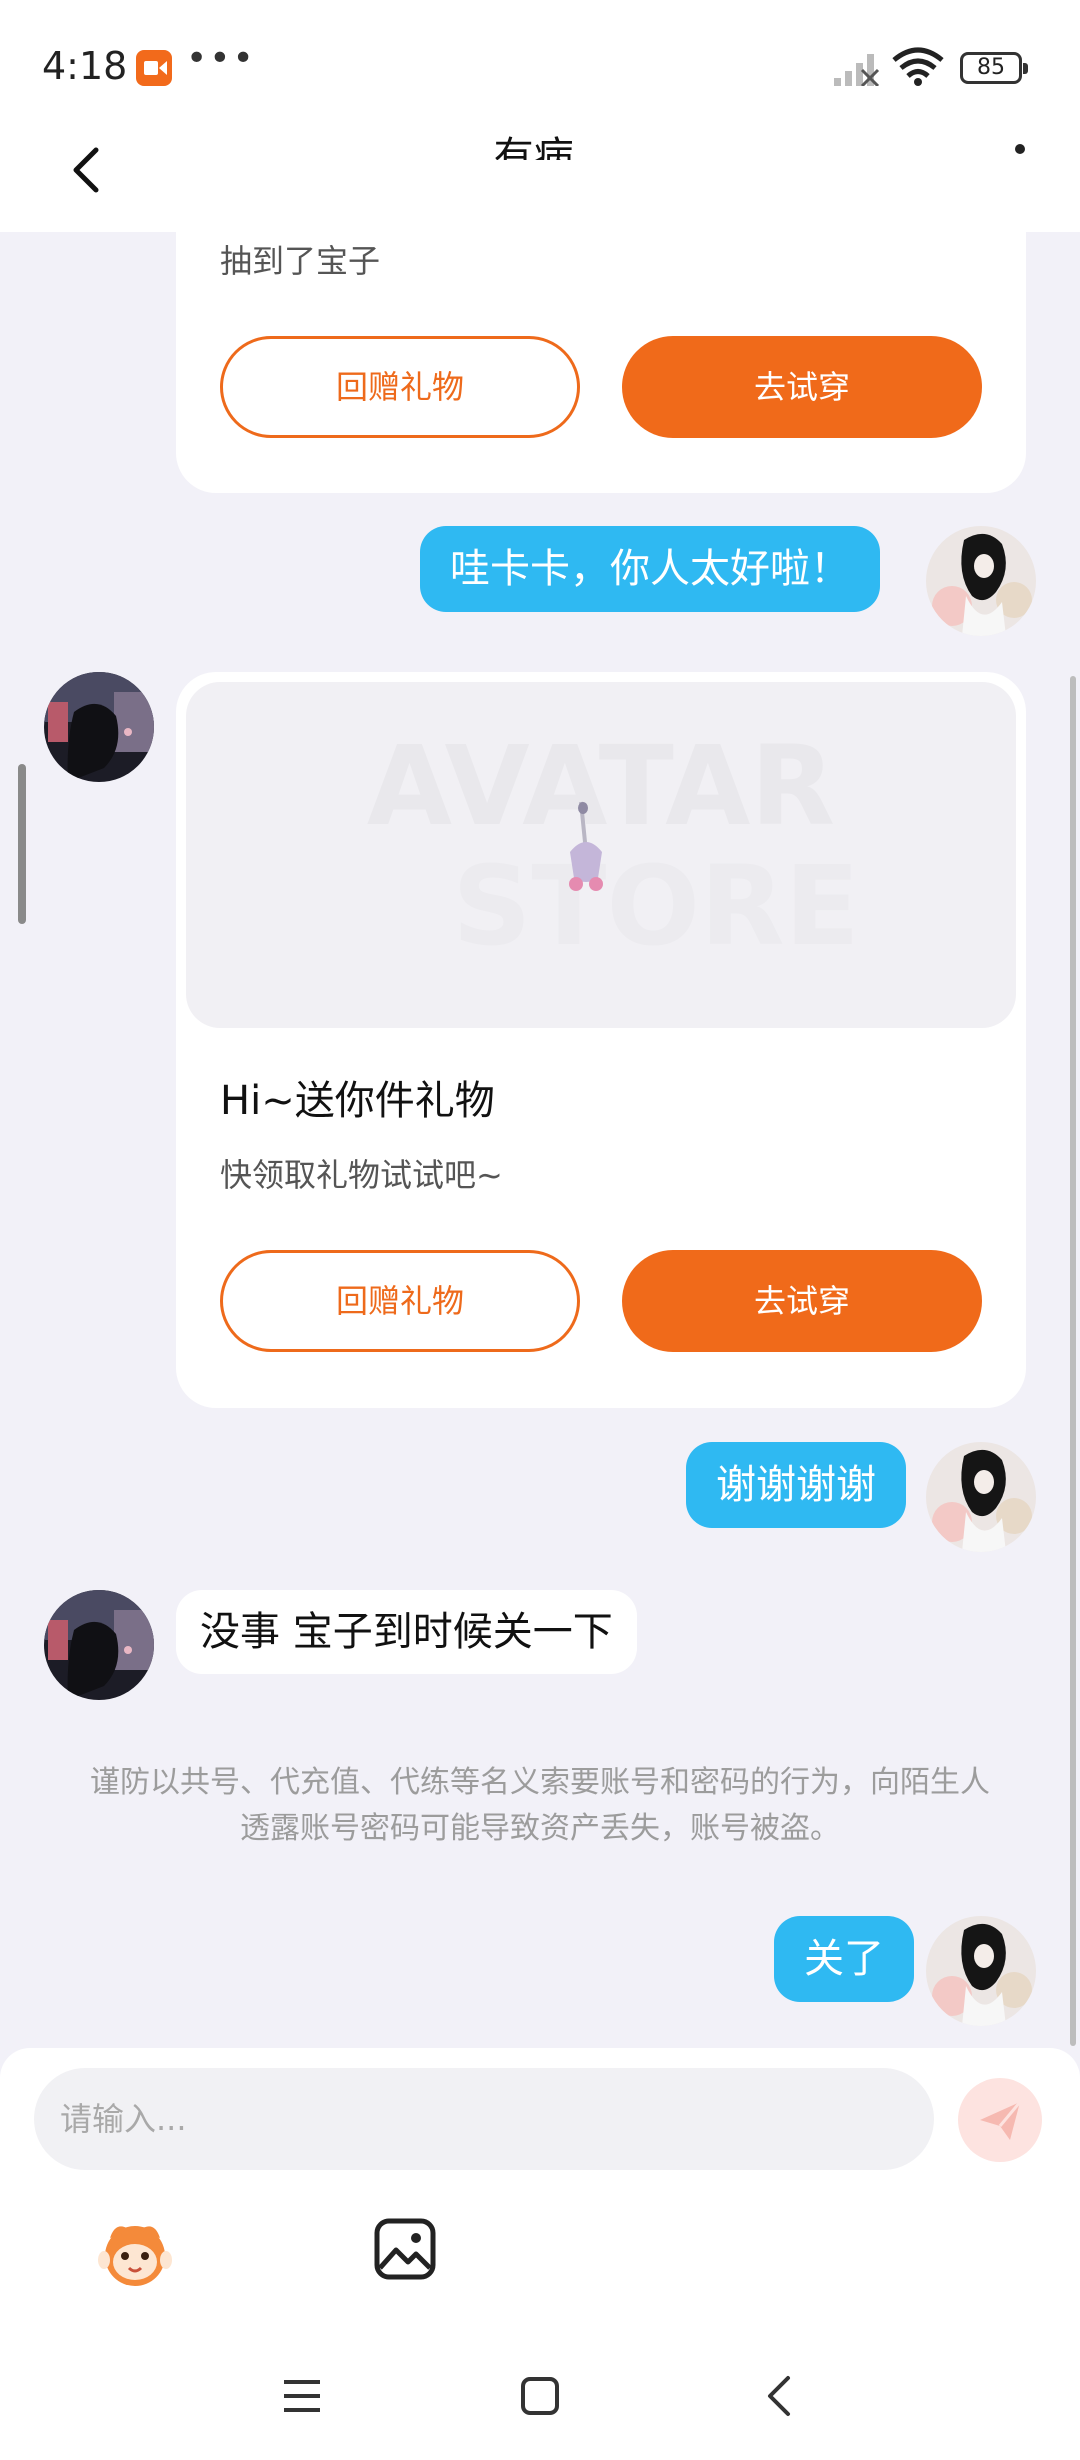  What do you see at coordinates (857, 70) in the screenshot?
I see `signal-icon` at bounding box center [857, 70].